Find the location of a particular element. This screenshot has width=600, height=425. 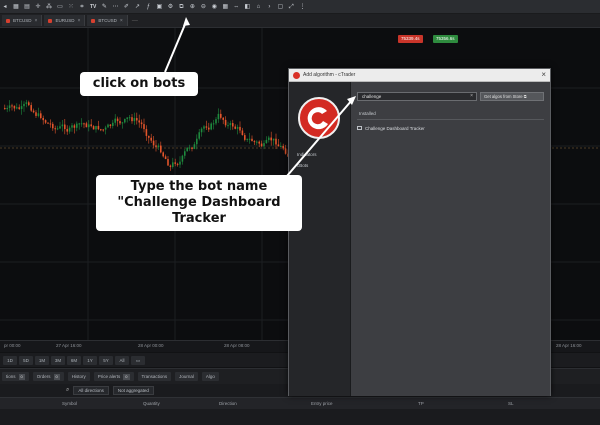

annotation-line: "Challenge Dashboard is located at coordinates (199, 202).